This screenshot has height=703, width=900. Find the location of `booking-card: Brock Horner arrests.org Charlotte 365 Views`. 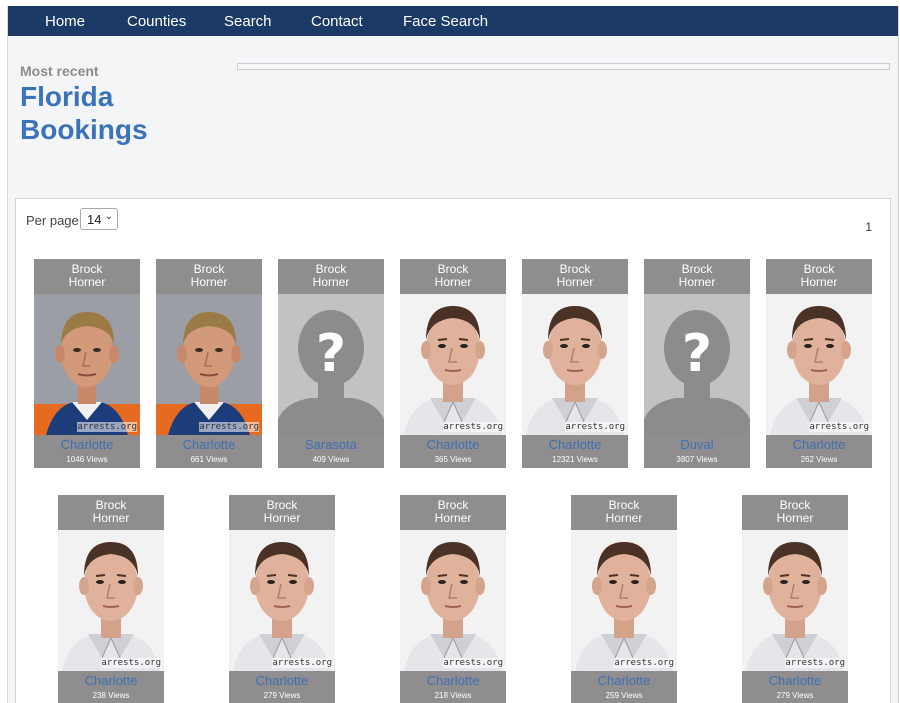

booking-card: Brock Horner arrests.org Charlotte 365 Views is located at coordinates (453, 363).